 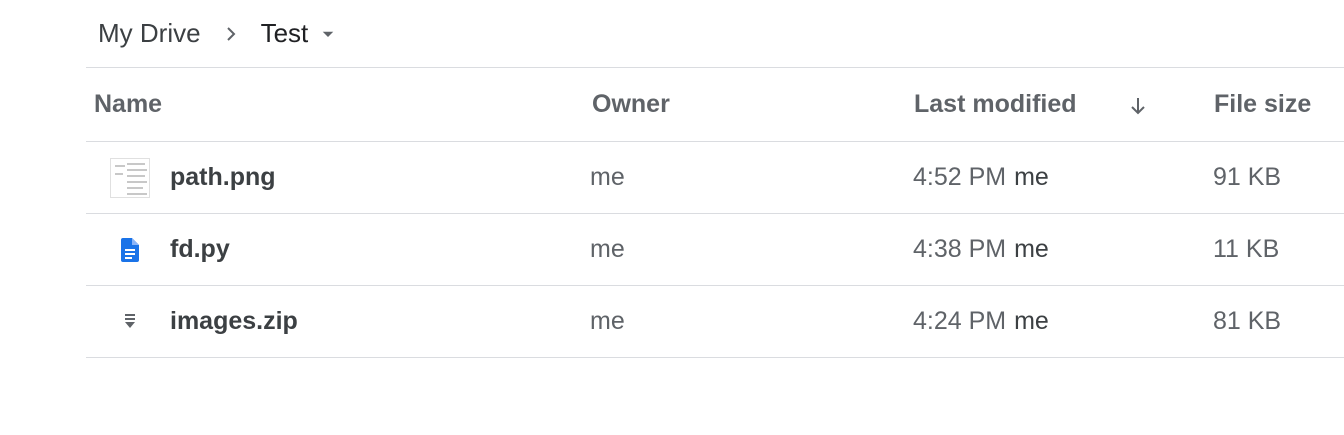 I want to click on breadcrumb: My Drive Test, so click(x=214, y=33).